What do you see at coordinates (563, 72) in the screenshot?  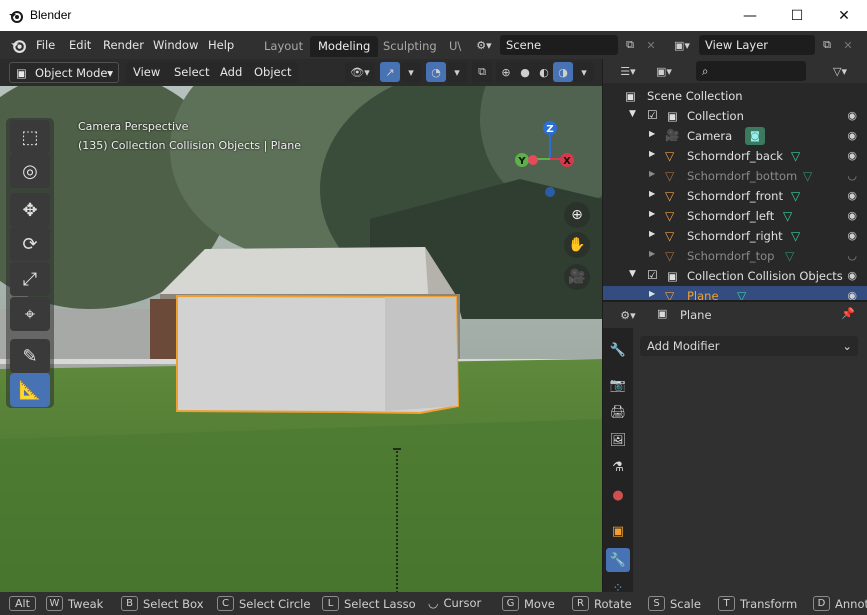 I see `rendered-shading-icon: ◑` at bounding box center [563, 72].